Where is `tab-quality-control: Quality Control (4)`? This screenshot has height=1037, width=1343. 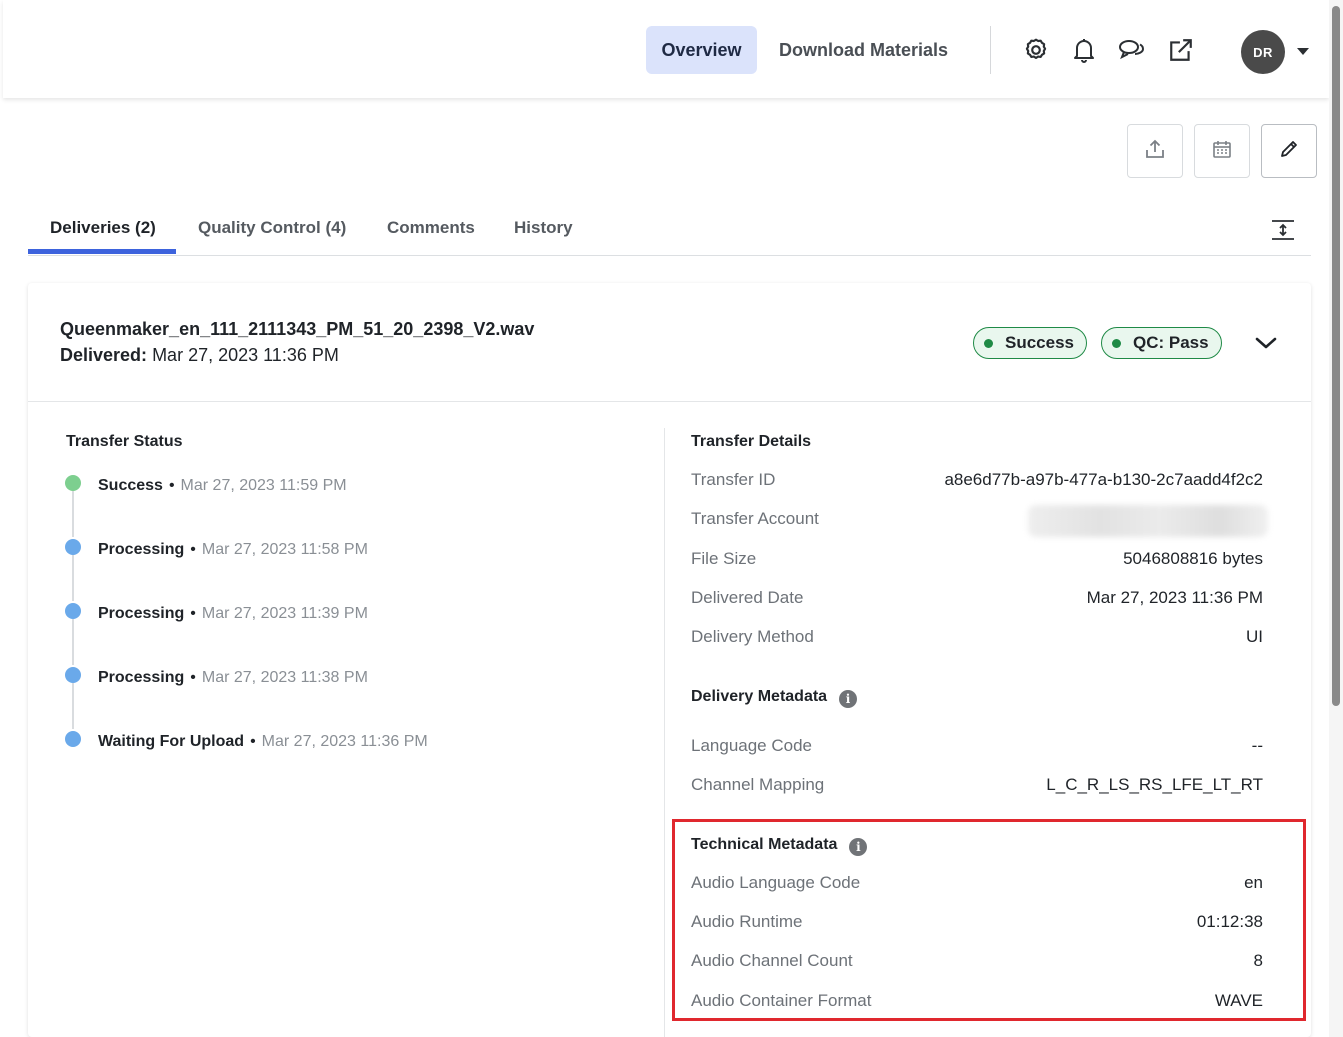
tab-quality-control: Quality Control (4) is located at coordinates (272, 228).